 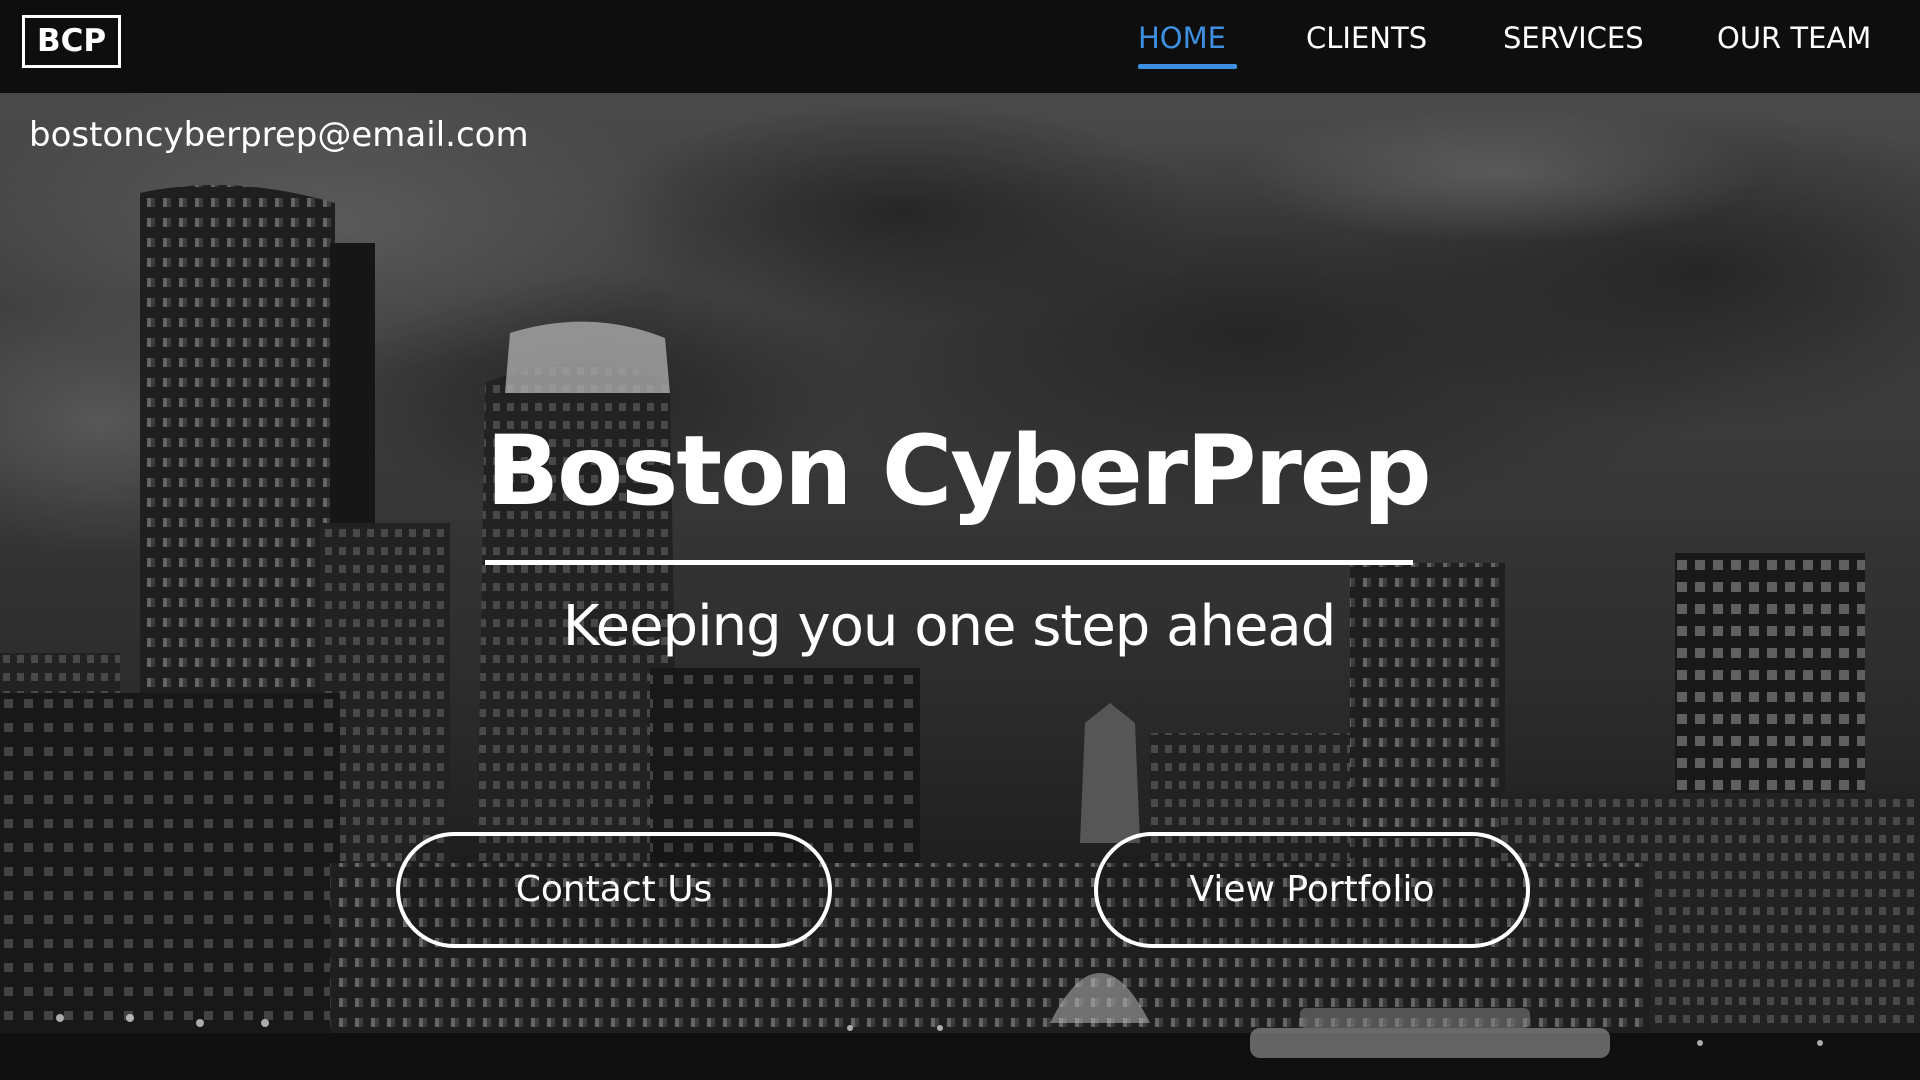 I want to click on nav-active-indicator, so click(x=1187, y=66).